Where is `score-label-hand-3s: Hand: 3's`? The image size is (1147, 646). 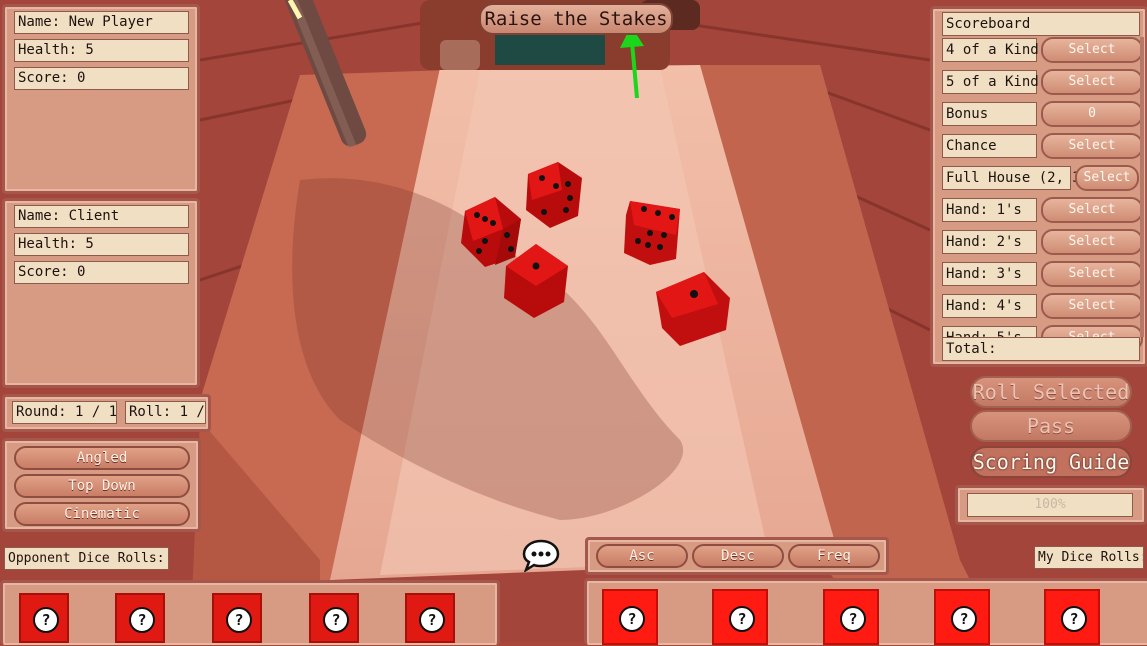
score-label-hand-3s: Hand: 3's is located at coordinates (989, 274).